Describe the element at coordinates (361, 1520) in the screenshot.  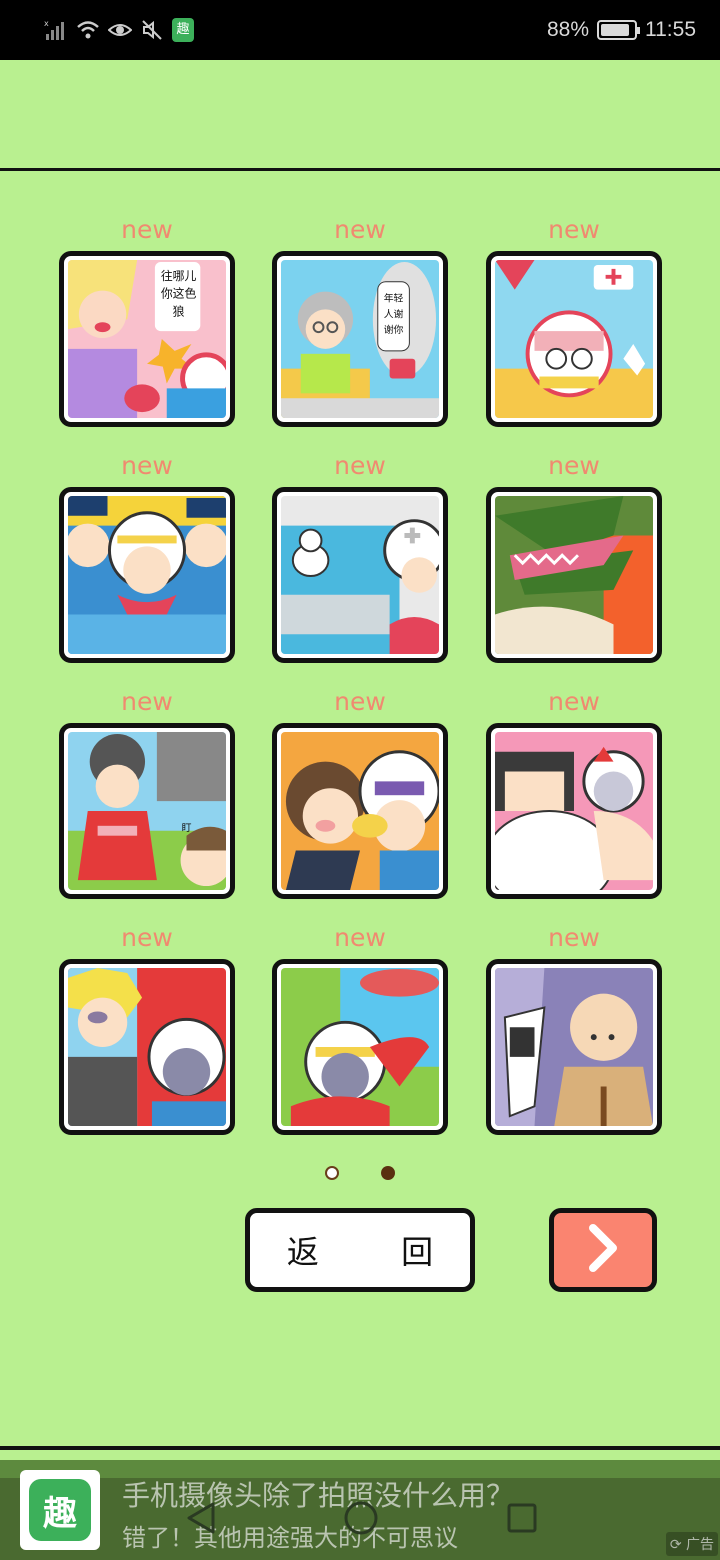
I see `home-icon` at that location.